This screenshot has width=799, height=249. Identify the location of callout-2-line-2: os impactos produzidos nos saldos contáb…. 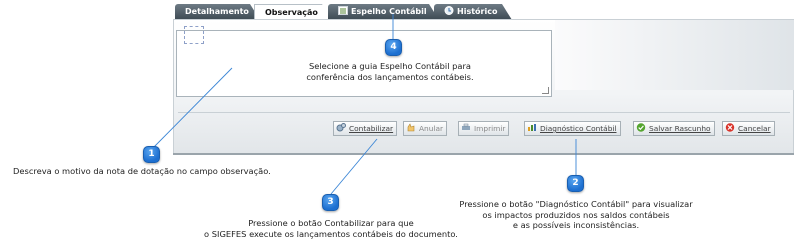
(576, 214).